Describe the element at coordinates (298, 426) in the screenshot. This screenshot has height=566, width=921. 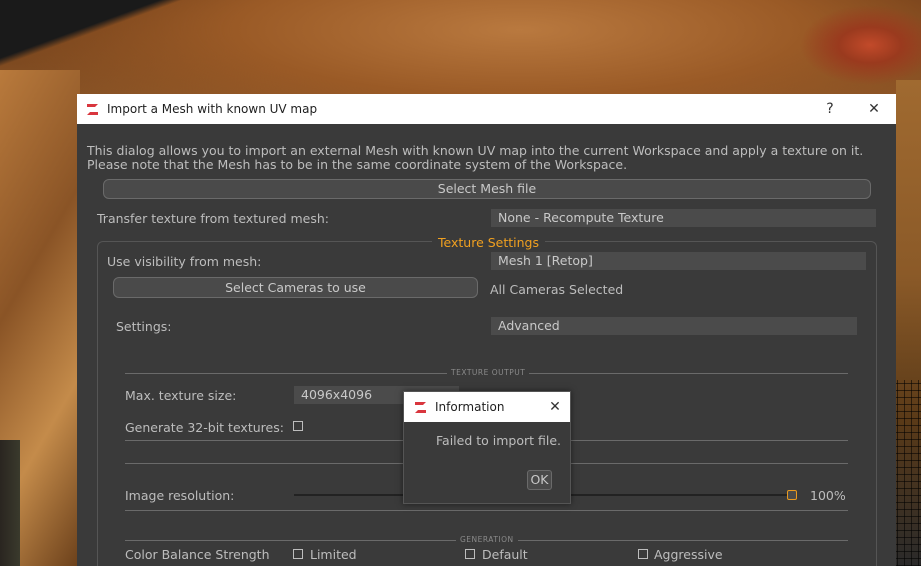
I see `generate32-checkbox` at that location.